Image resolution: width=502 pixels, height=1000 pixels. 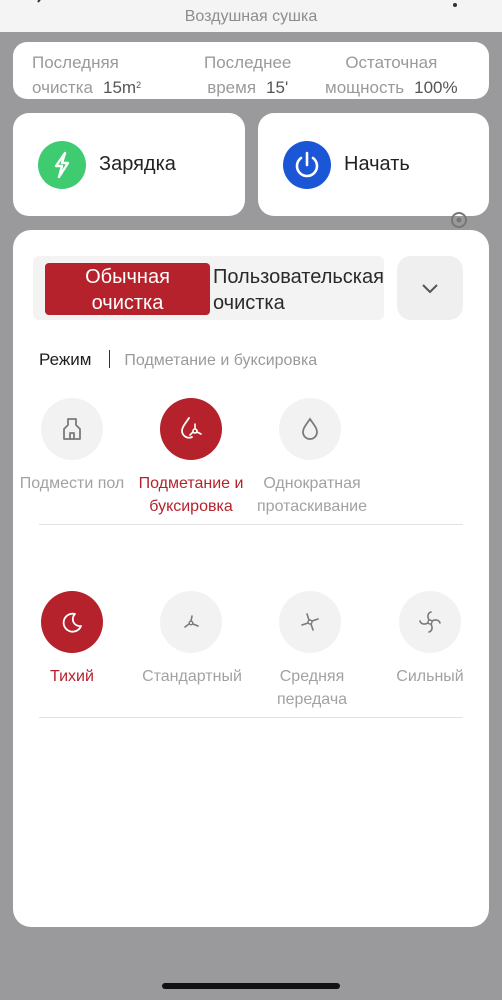 What do you see at coordinates (251, 986) in the screenshot?
I see `home-indicator` at bounding box center [251, 986].